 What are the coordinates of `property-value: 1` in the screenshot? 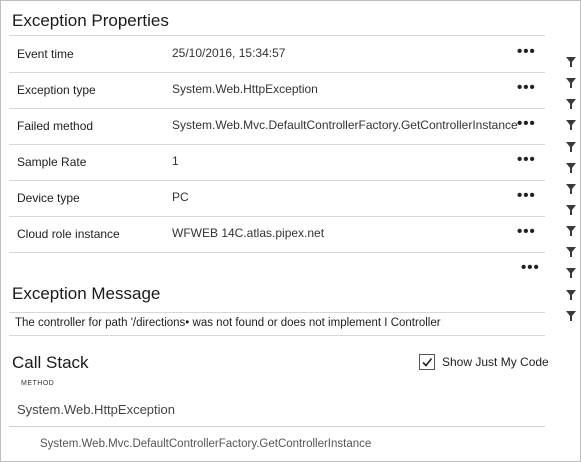 It's located at (175, 161).